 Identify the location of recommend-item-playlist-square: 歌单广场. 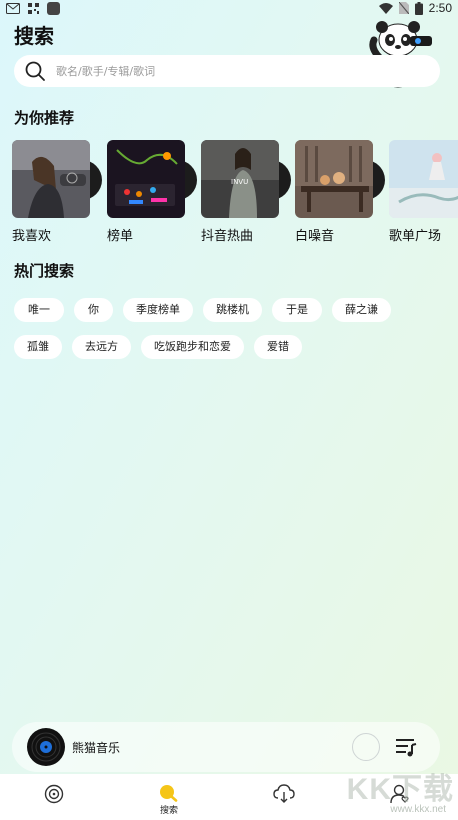
(423, 192).